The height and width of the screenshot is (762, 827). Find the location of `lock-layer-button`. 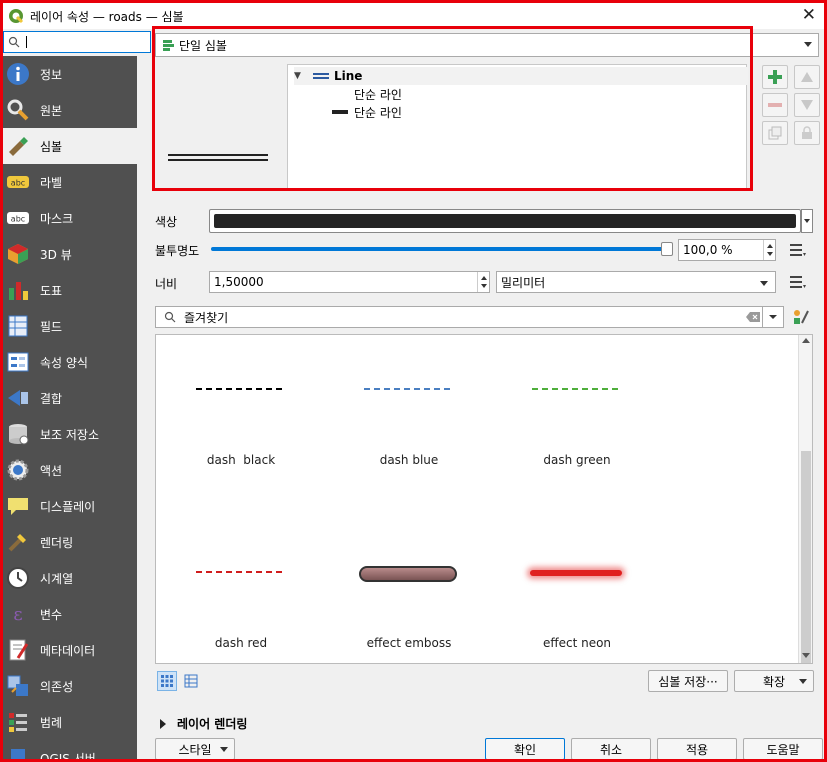

lock-layer-button is located at coordinates (807, 133).